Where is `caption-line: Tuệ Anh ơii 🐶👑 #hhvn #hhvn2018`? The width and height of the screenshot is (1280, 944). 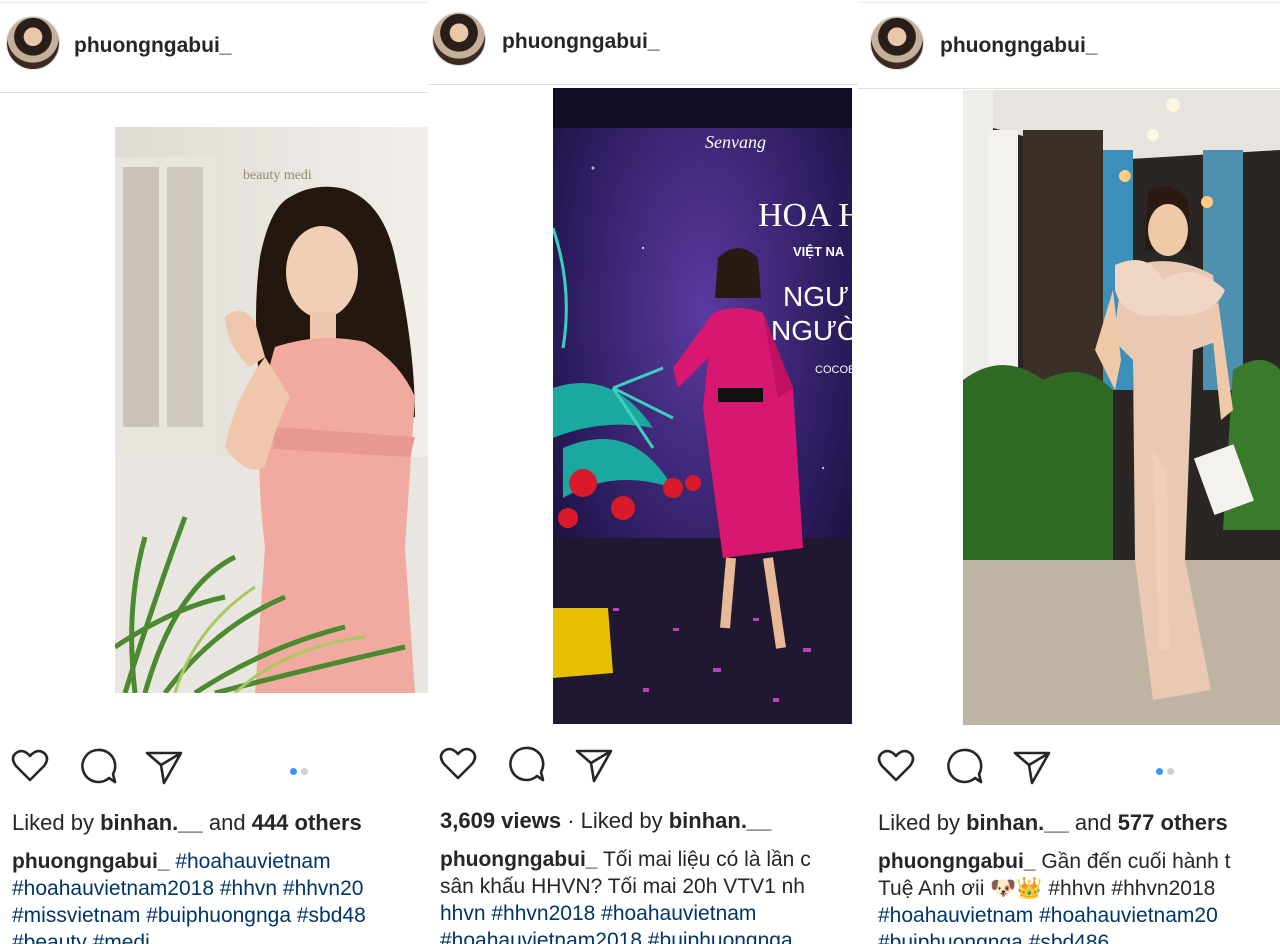
caption-line: Tuệ Anh ơii 🐶👑 #hhvn #hhvn2018 is located at coordinates (1047, 888).